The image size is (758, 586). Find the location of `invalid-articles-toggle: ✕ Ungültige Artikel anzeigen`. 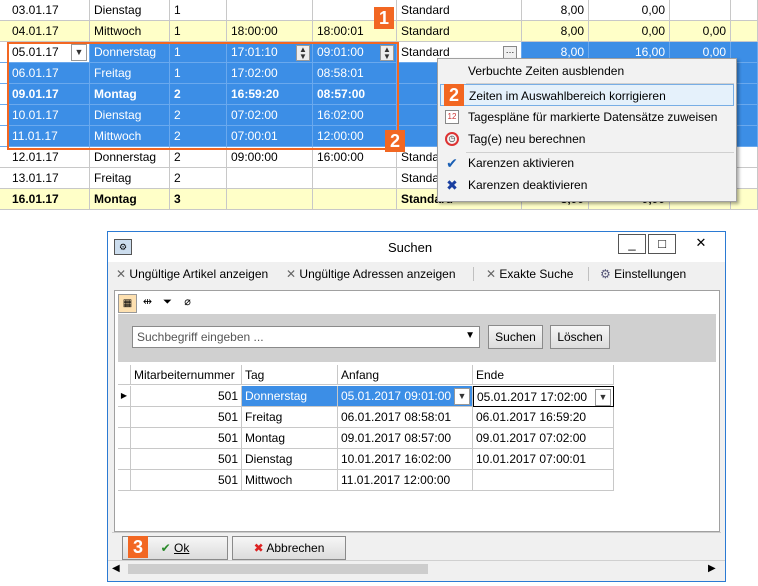

invalid-articles-toggle: ✕ Ungültige Artikel anzeigen is located at coordinates (192, 274).